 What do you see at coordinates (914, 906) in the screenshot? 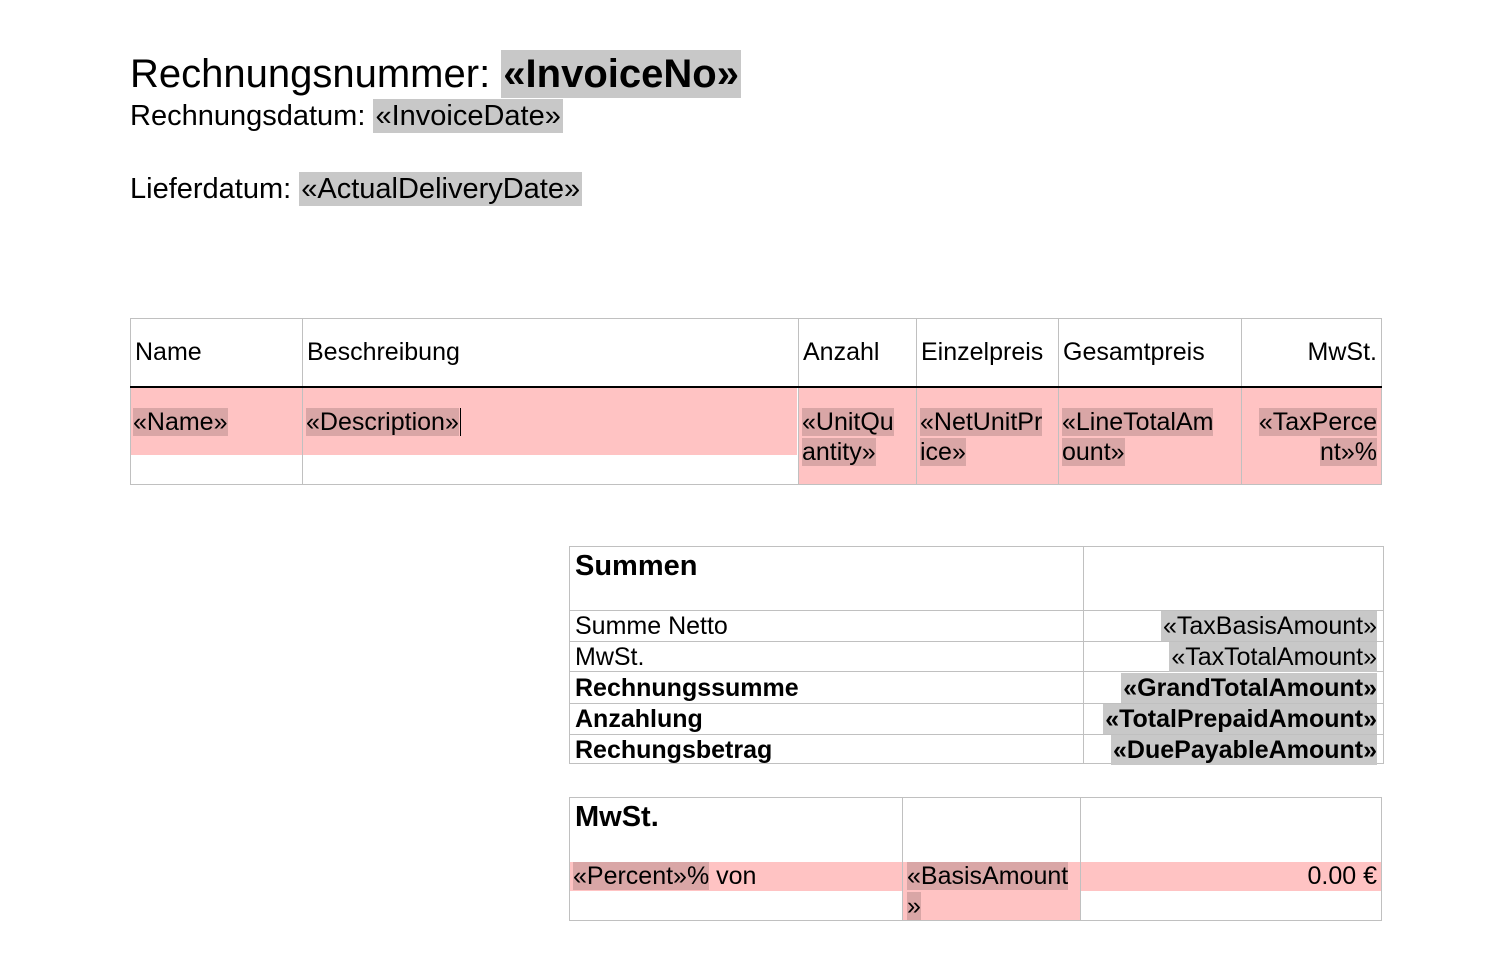
I see `vat-basis-field-cont: »` at bounding box center [914, 906].